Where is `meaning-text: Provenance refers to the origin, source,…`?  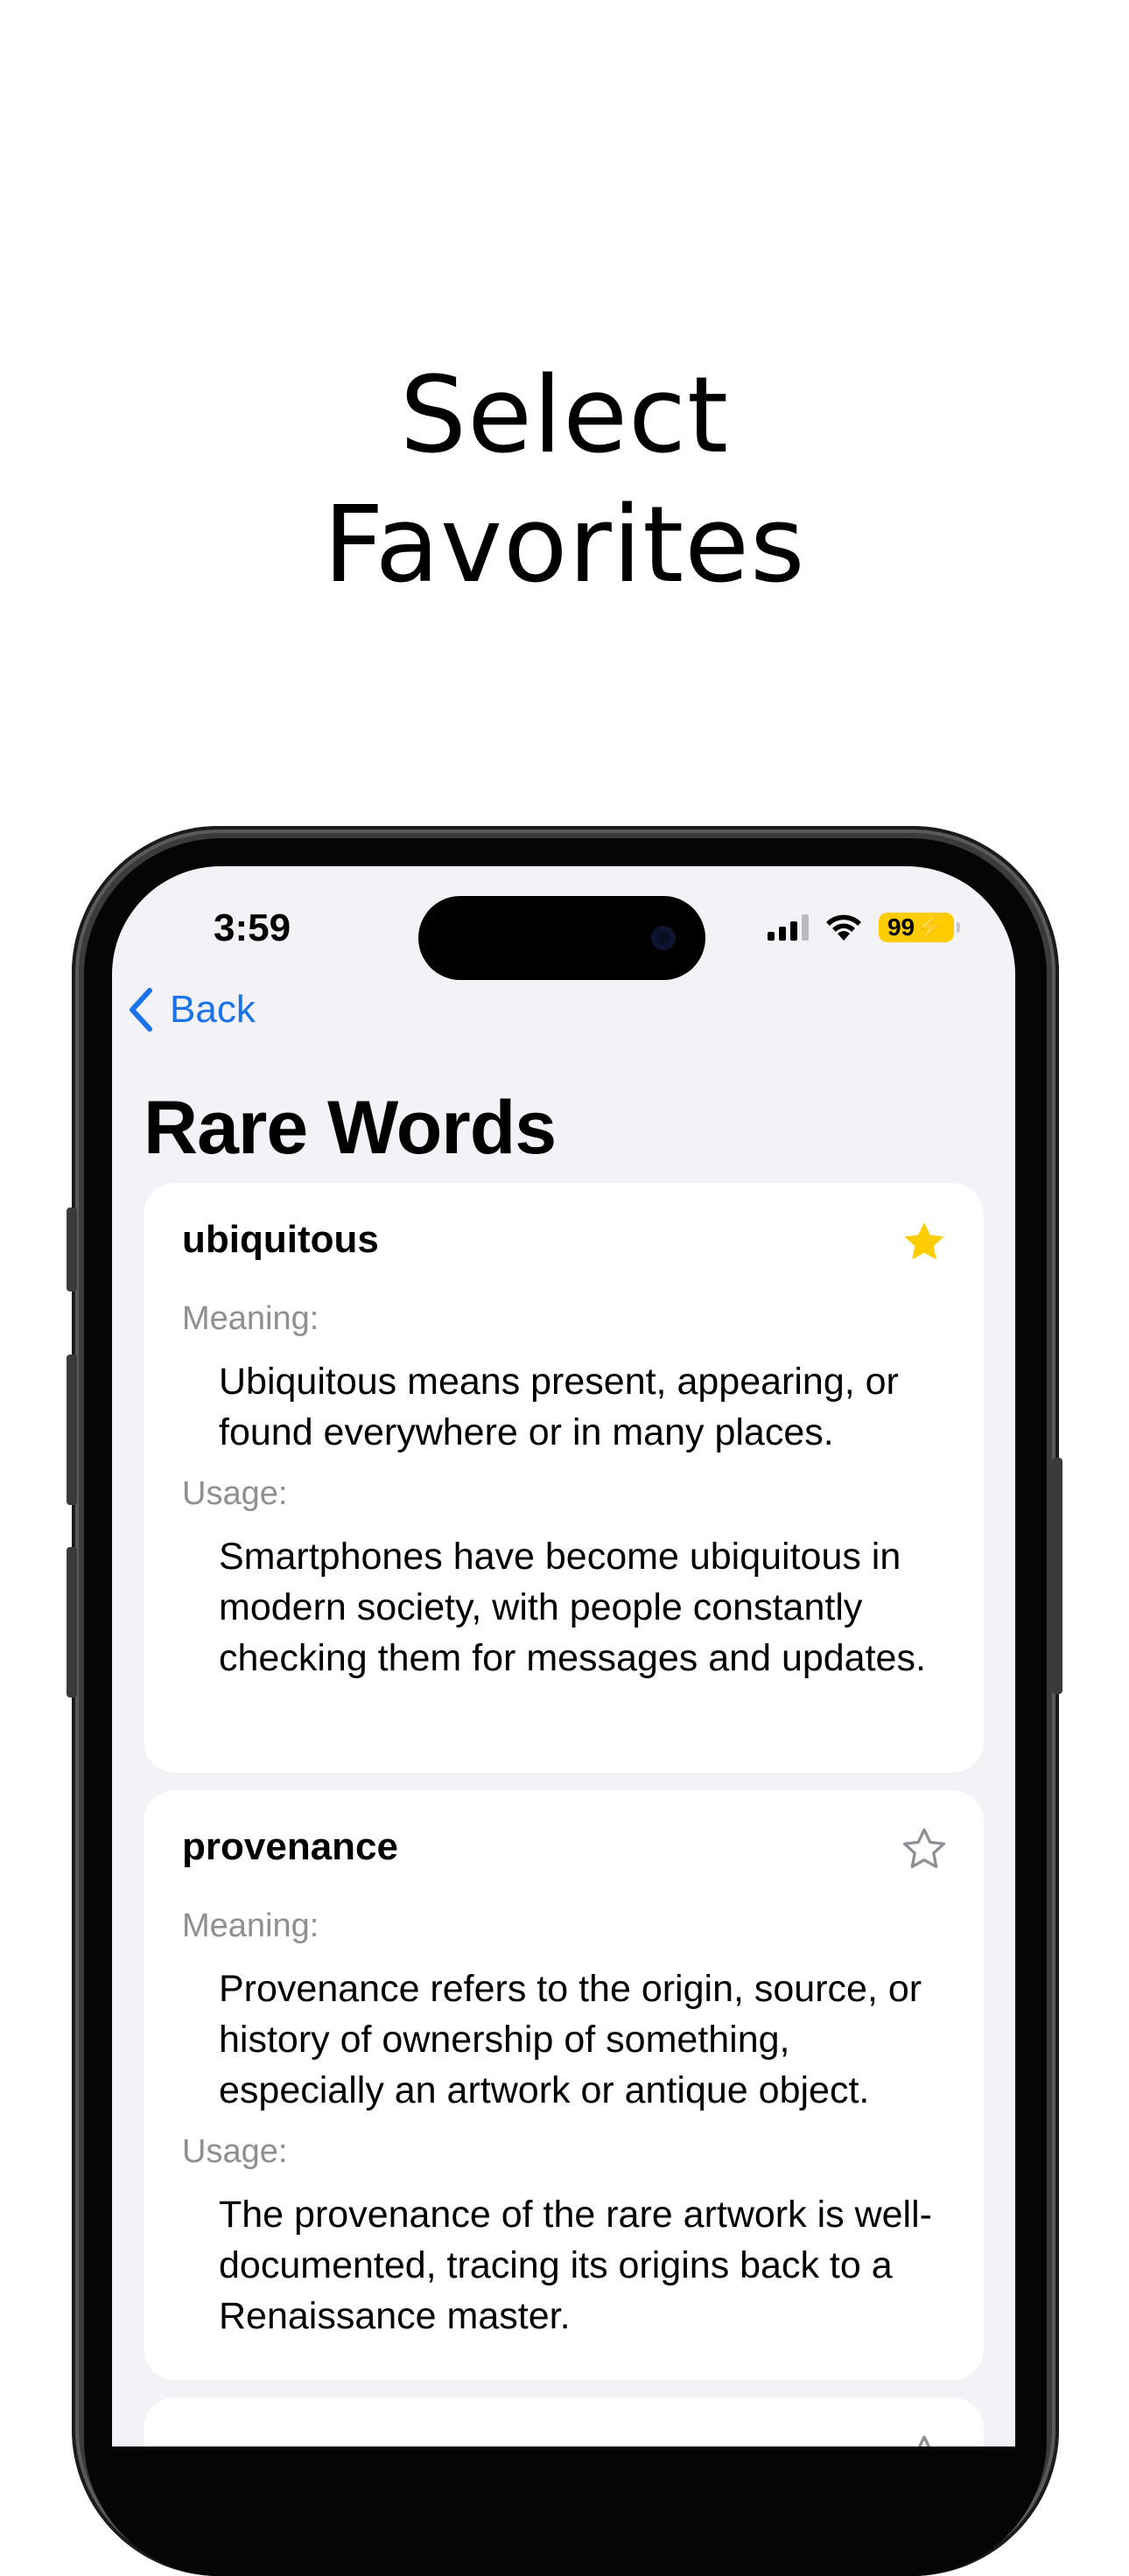 meaning-text: Provenance refers to the origin, source,… is located at coordinates (570, 2039).